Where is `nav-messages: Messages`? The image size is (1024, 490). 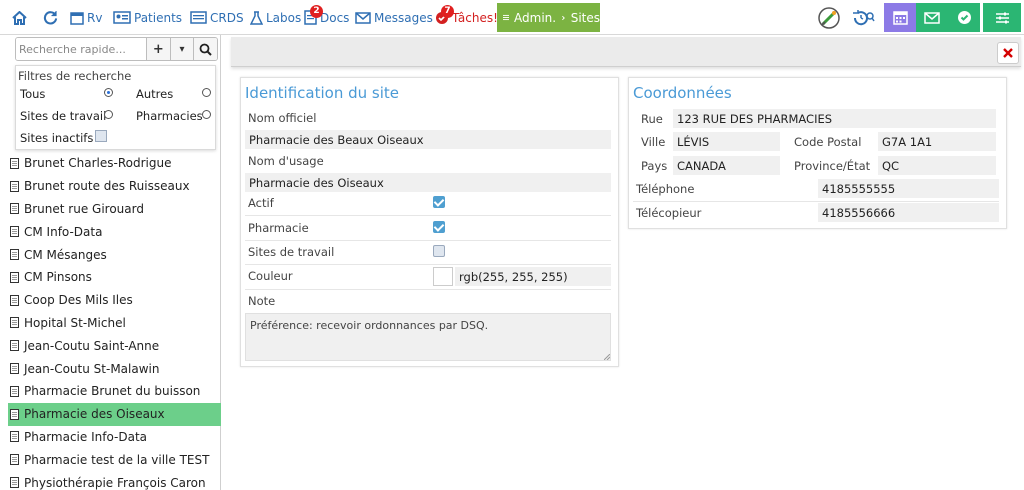 nav-messages: Messages is located at coordinates (394, 17).